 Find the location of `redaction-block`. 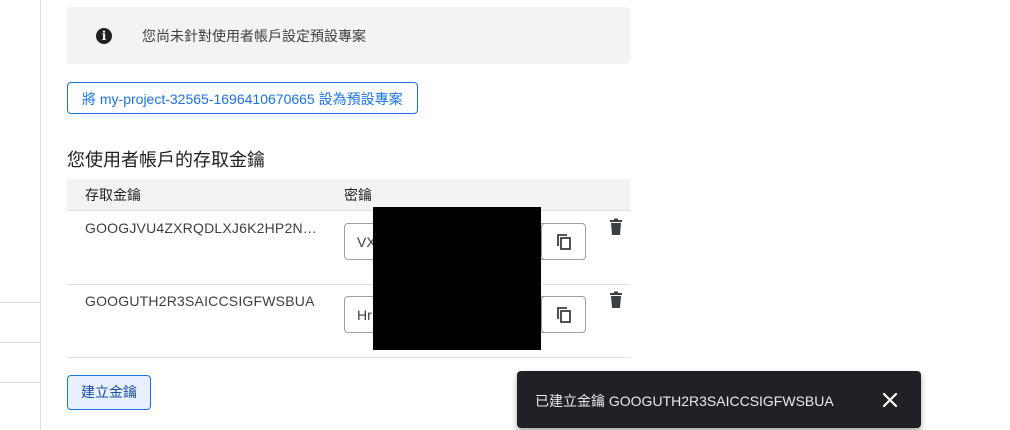

redaction-block is located at coordinates (457, 278).